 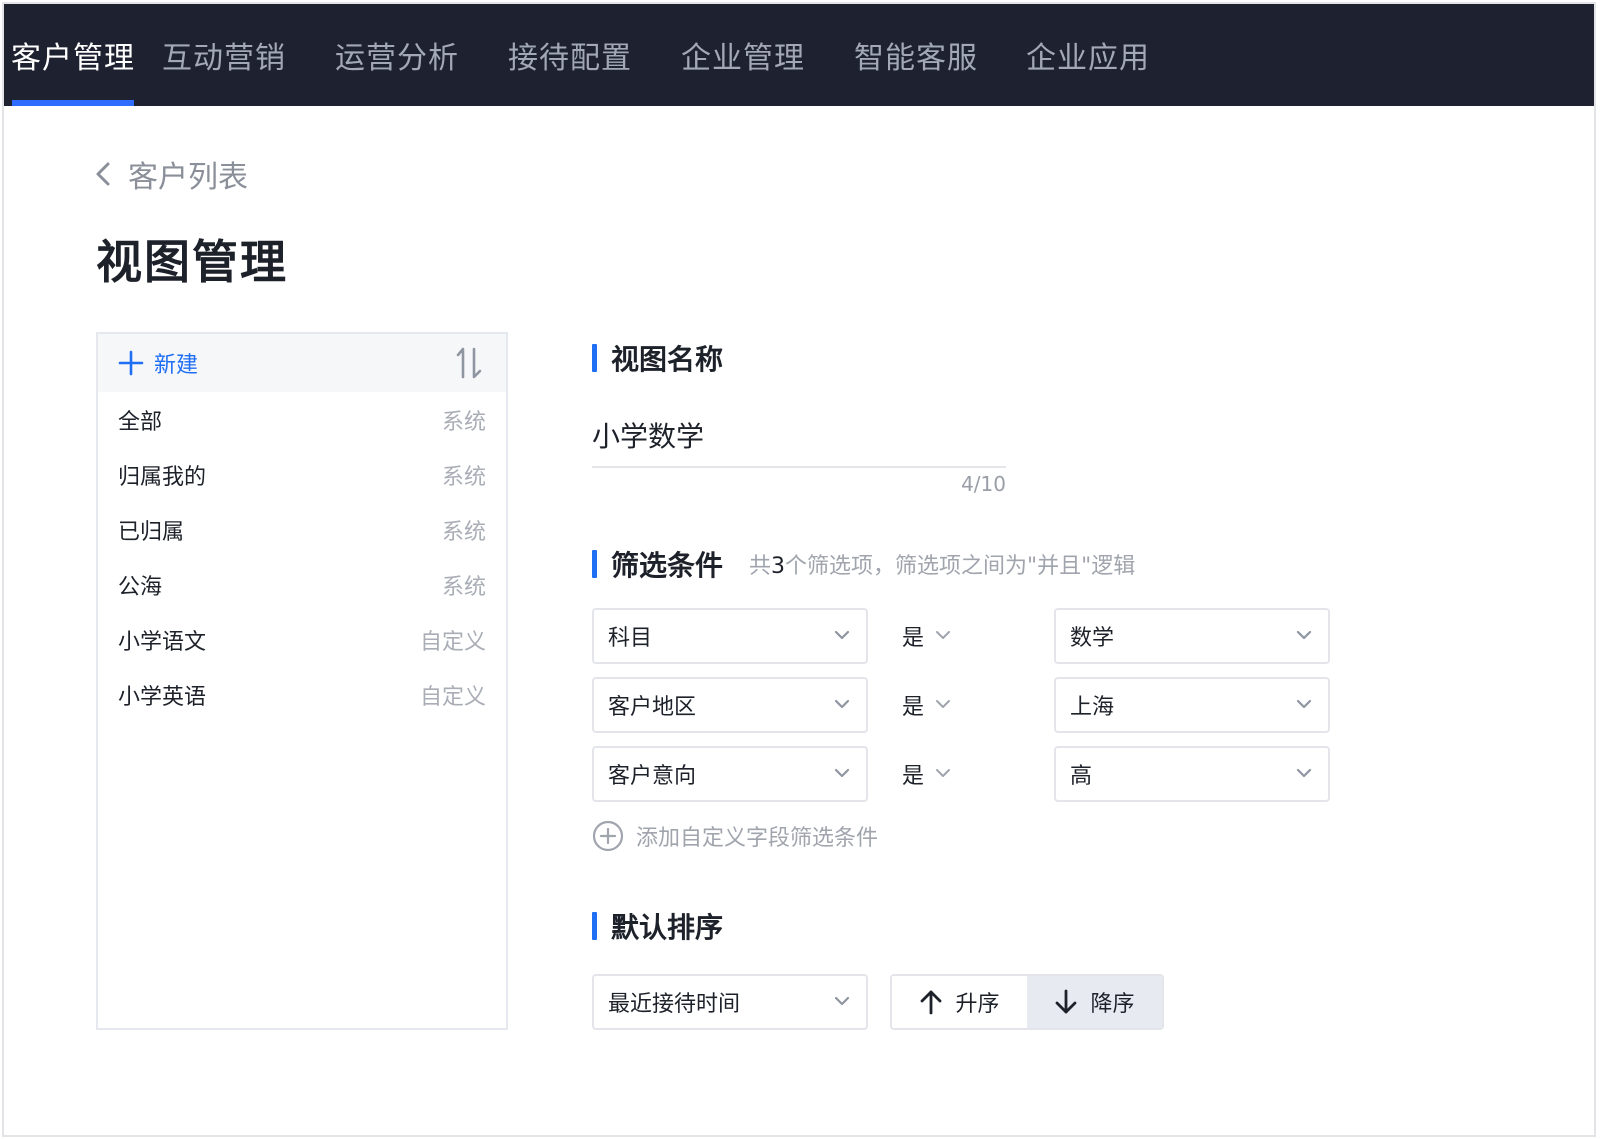 I want to click on filter-field-value: 客户地区, so click(x=652, y=707).